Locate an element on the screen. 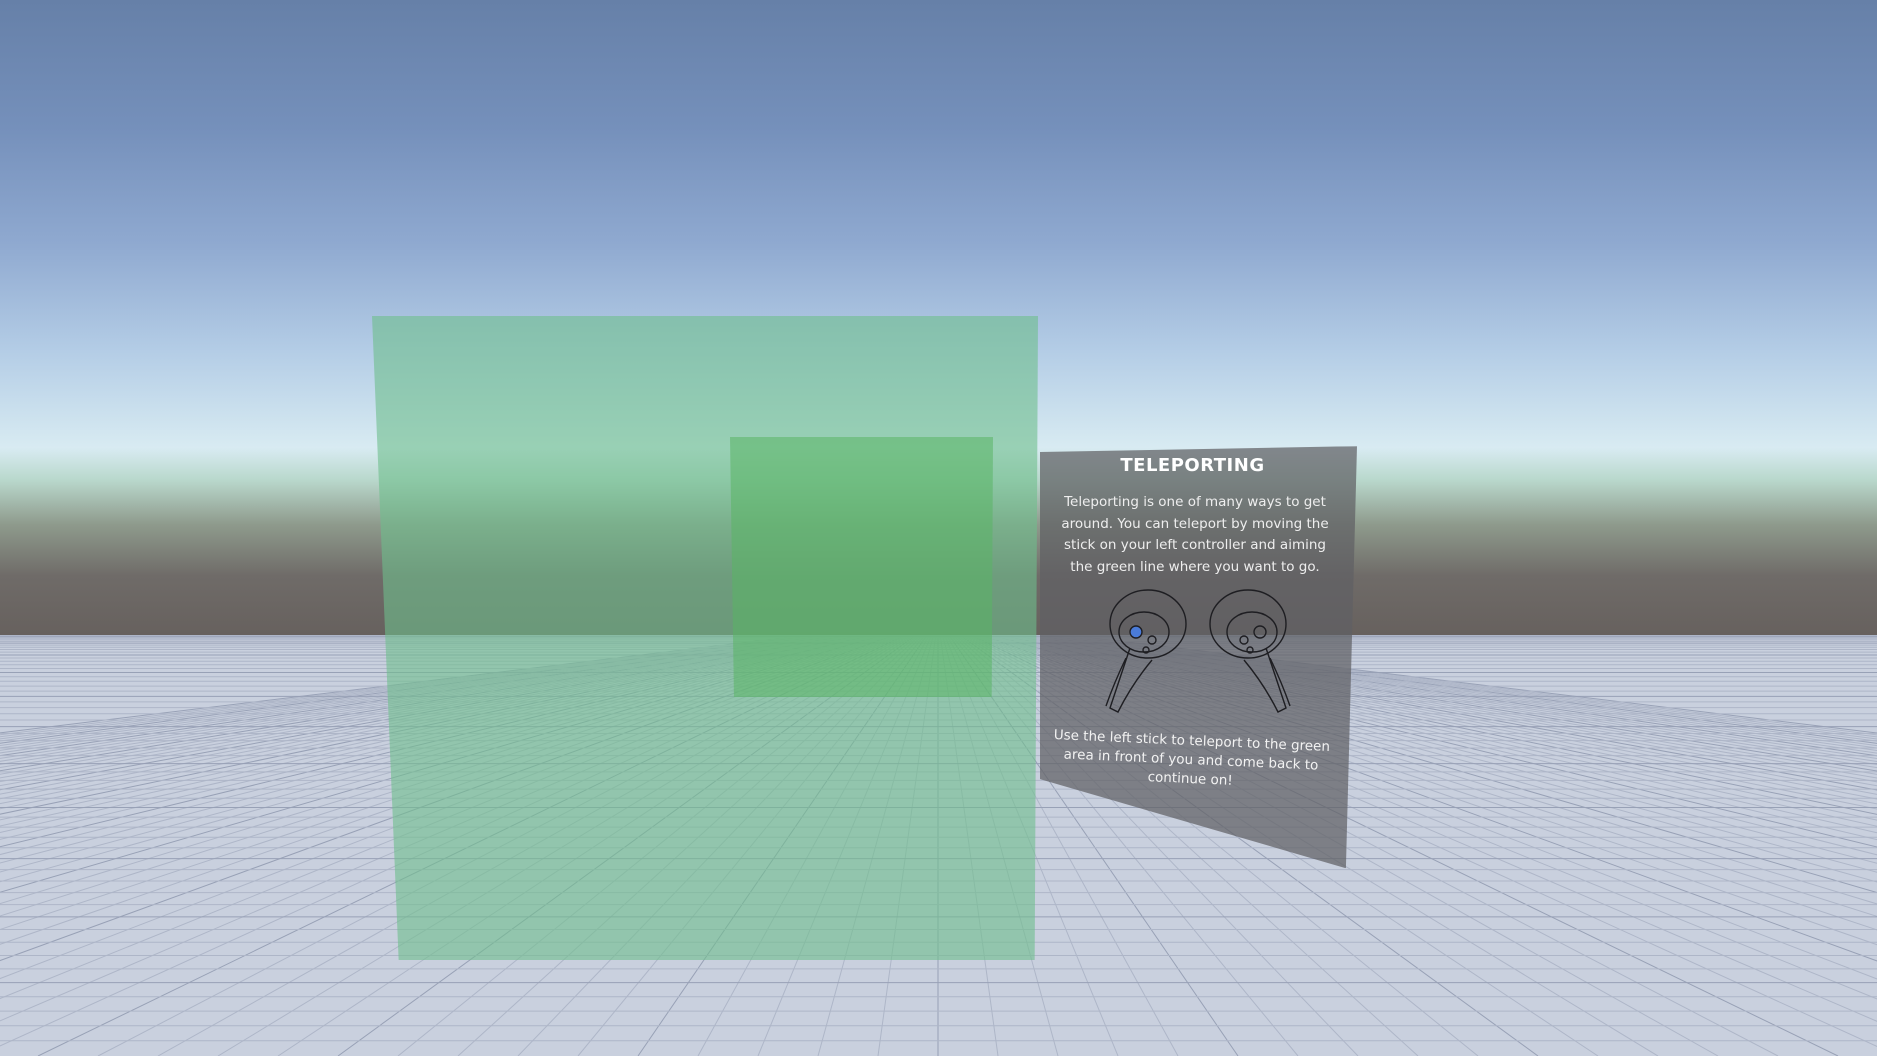  right-controller-icon is located at coordinates (1250, 651).